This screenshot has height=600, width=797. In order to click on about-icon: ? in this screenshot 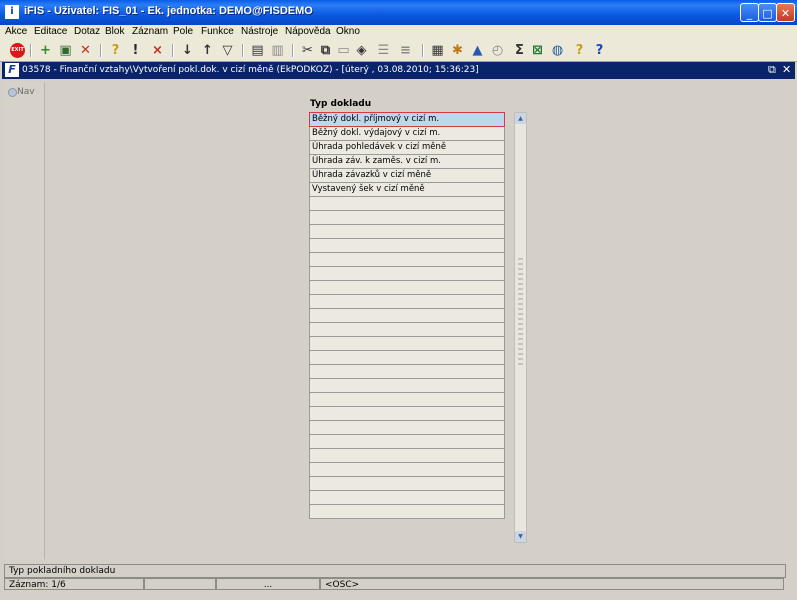, I will do `click(599, 50)`.